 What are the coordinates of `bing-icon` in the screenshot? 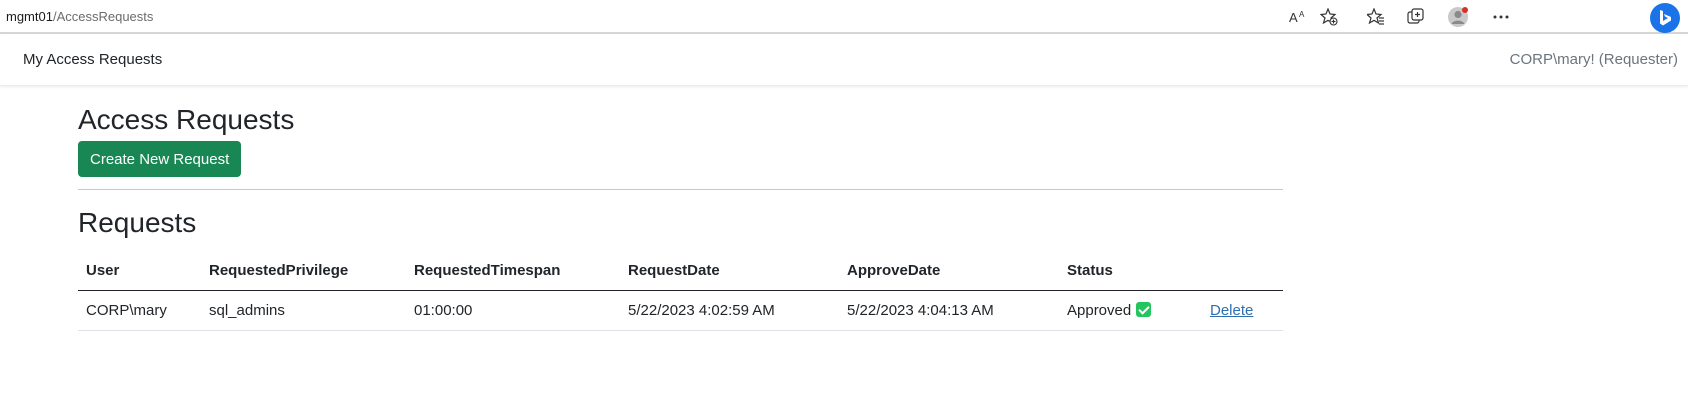 It's located at (1665, 18).